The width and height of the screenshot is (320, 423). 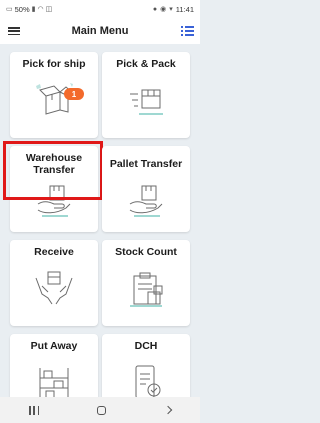 I want to click on account-icon: ●, so click(x=155, y=9).